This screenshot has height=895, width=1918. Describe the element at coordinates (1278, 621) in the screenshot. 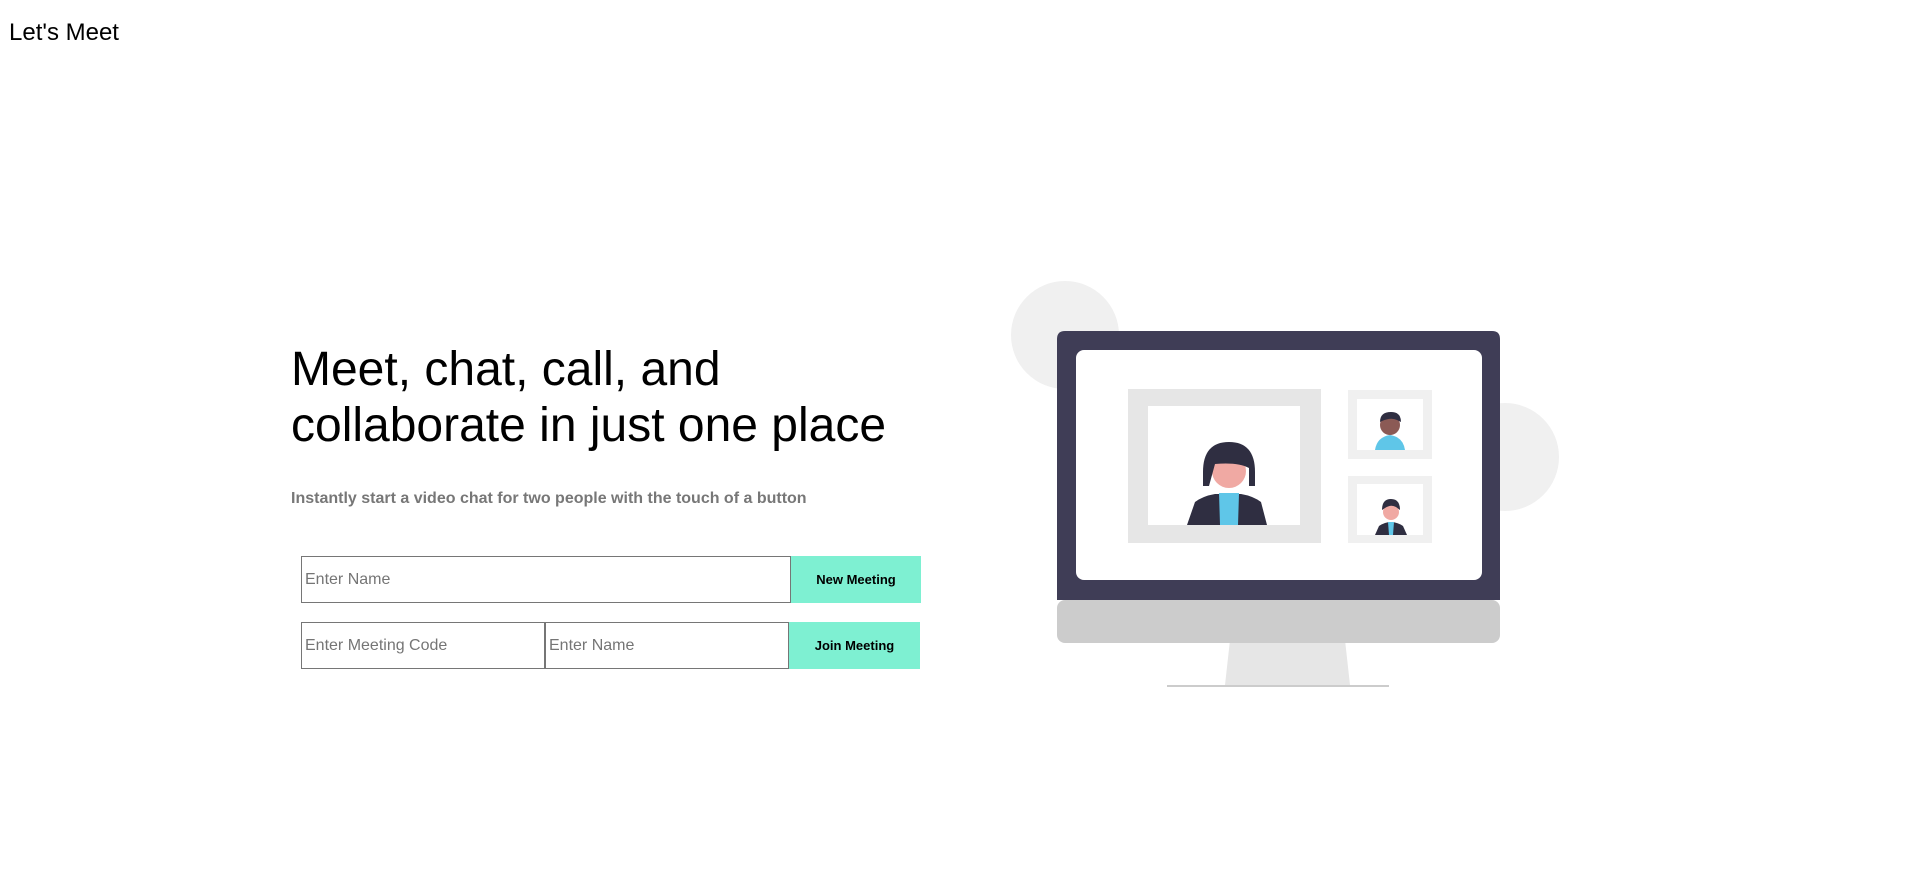

I see `monitor-chin` at that location.